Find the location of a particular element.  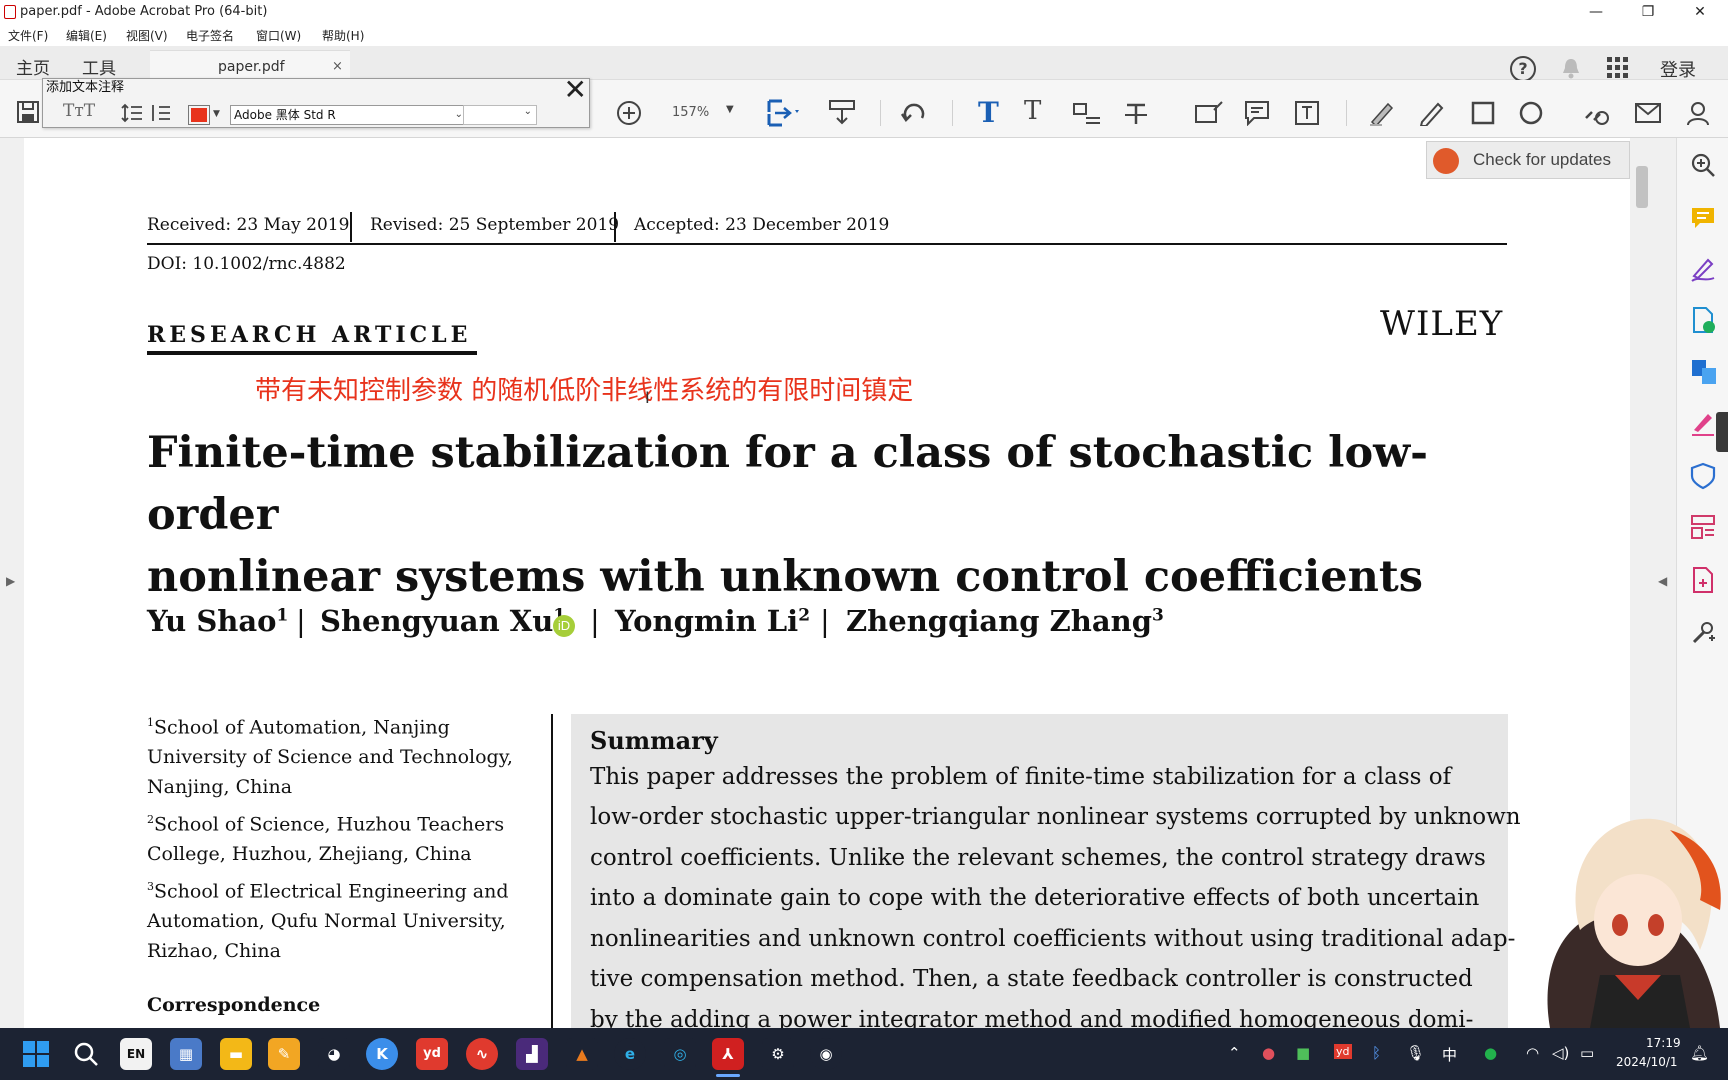

zoom-level: 157% is located at coordinates (690, 112).